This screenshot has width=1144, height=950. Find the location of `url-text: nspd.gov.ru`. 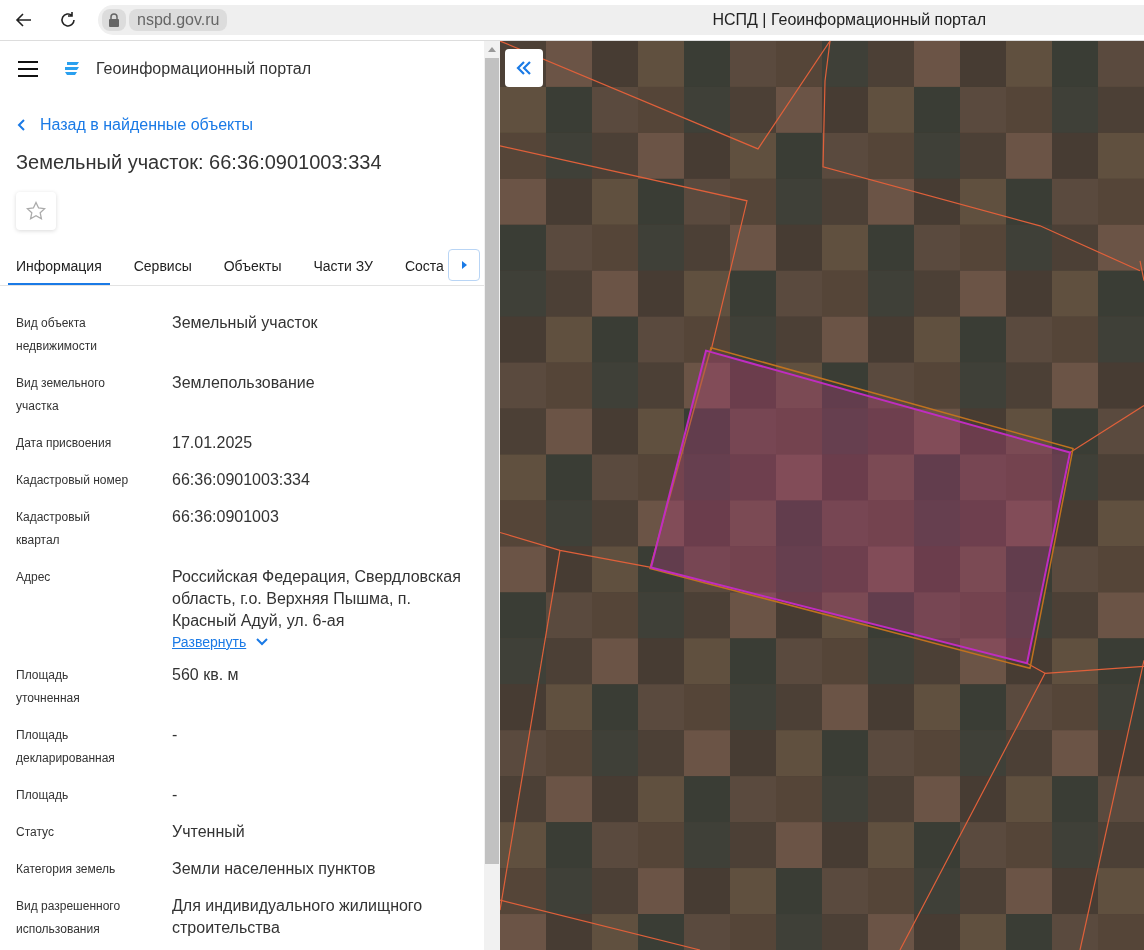

url-text: nspd.gov.ru is located at coordinates (178, 20).